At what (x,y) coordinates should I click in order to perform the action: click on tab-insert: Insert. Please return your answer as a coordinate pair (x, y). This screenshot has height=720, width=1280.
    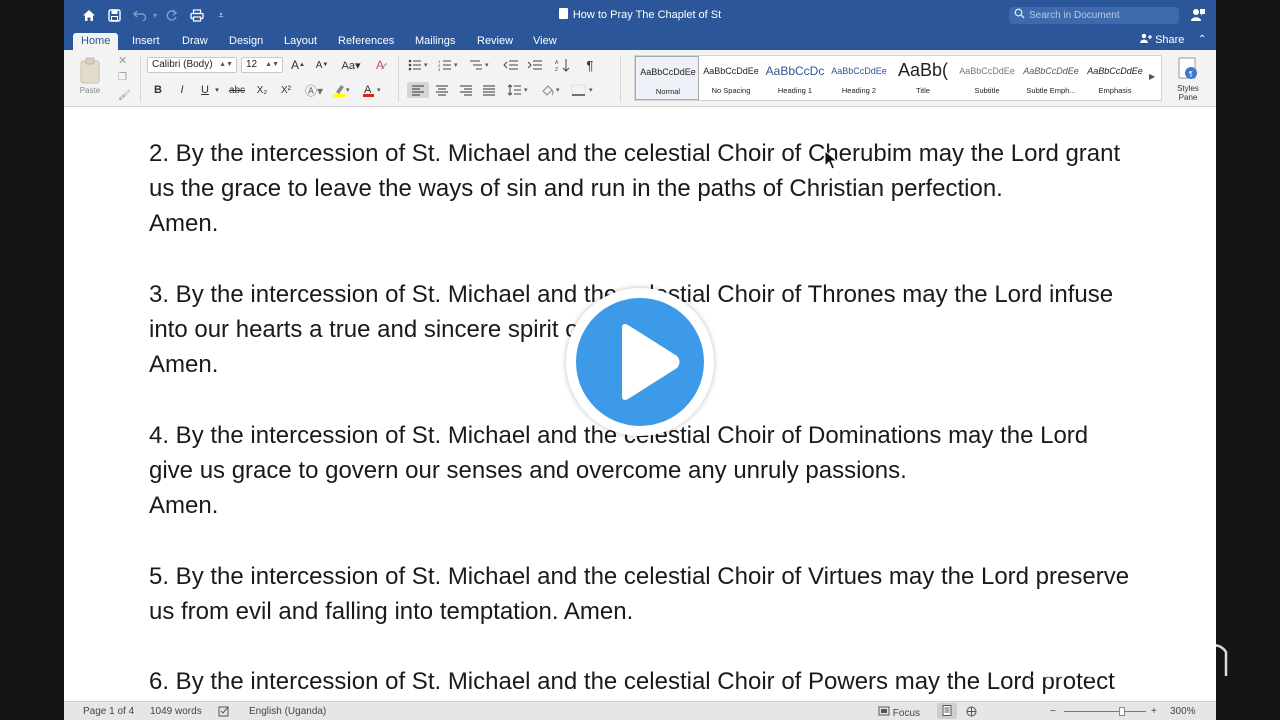
    Looking at the image, I should click on (146, 41).